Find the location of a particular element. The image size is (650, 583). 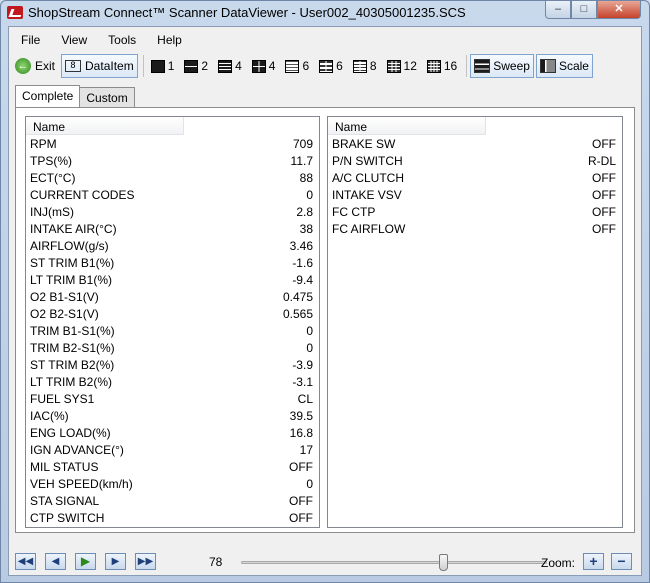

data-row: IGN ADVANCE(°) 17 is located at coordinates (172, 449).